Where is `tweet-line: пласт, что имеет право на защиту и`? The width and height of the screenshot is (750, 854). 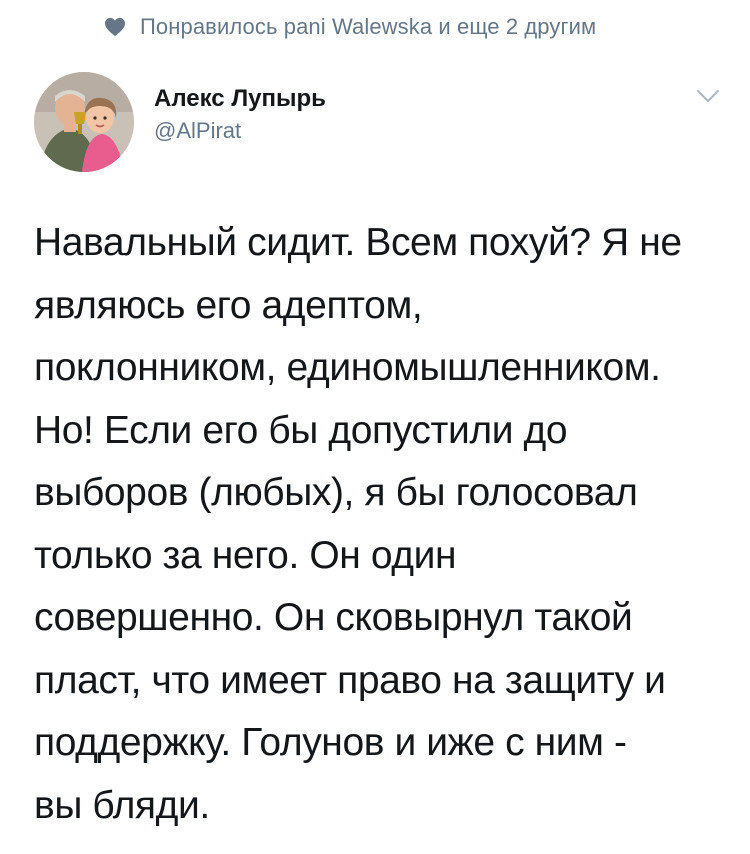 tweet-line: пласт, что имеет право на защиту и is located at coordinates (350, 680).